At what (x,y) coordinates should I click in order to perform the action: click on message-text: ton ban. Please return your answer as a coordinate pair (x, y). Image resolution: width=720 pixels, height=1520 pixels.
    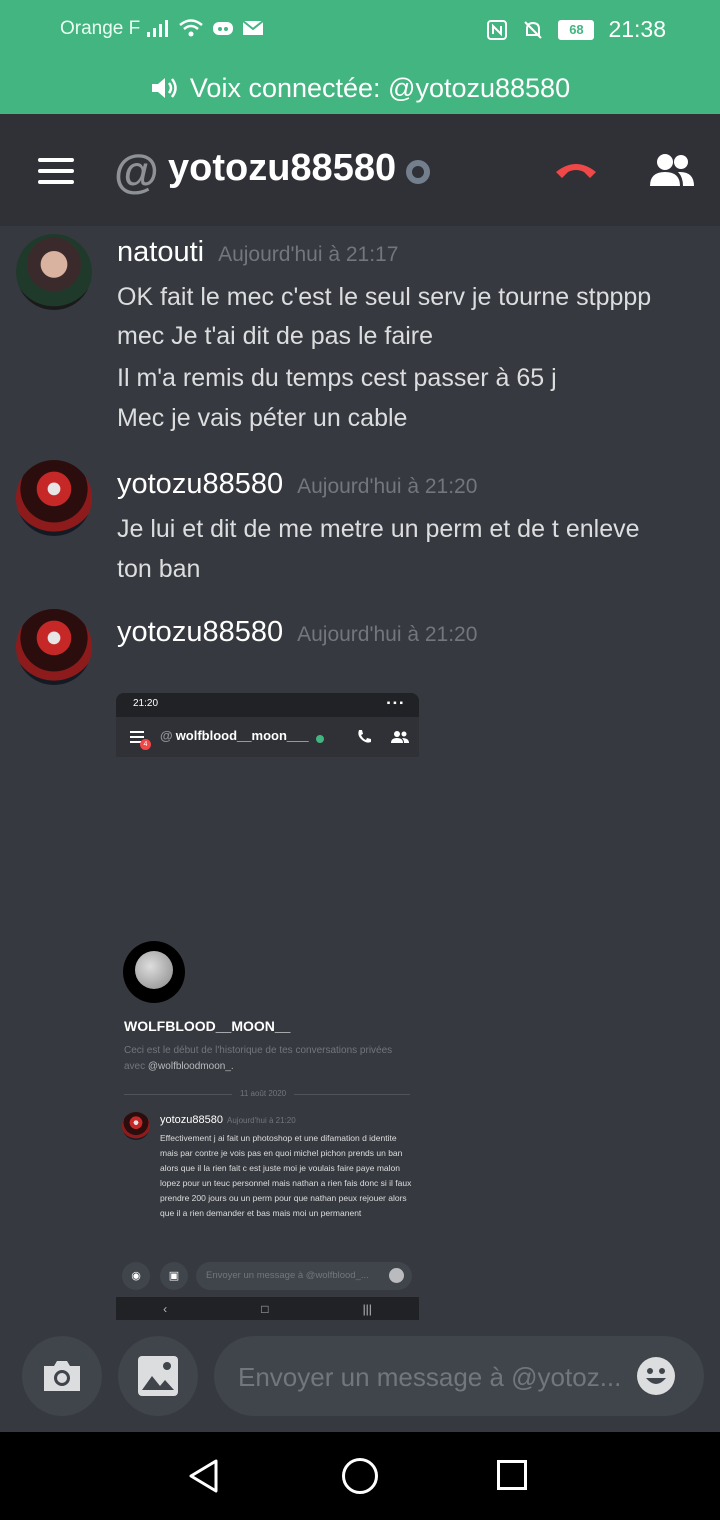
    Looking at the image, I should click on (159, 569).